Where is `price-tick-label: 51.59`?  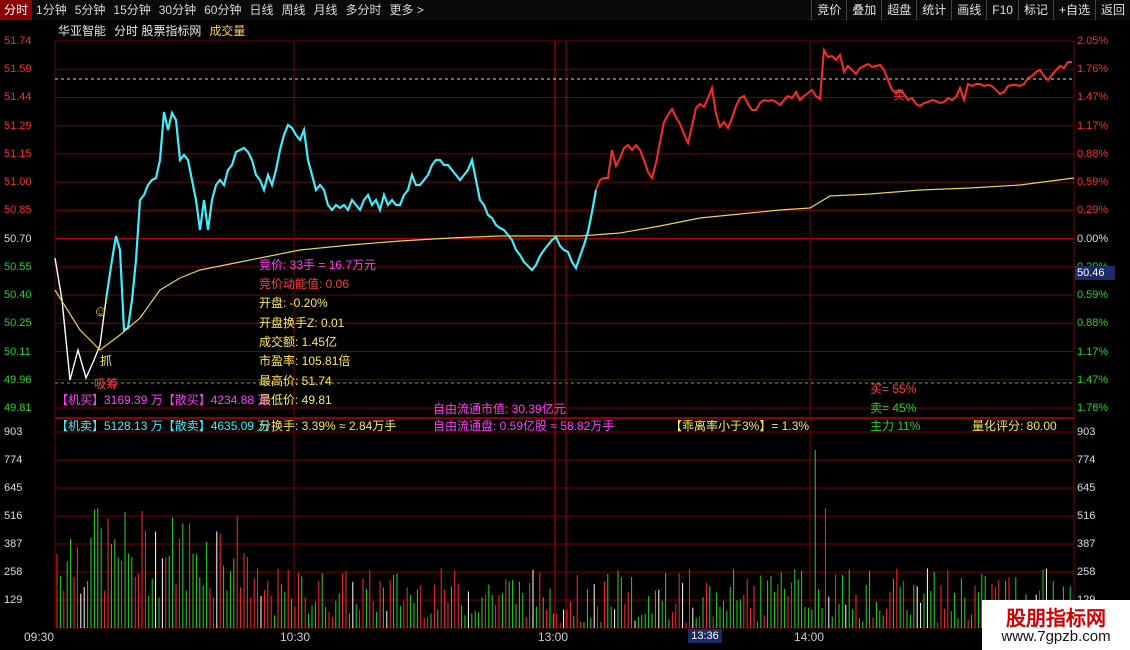
price-tick-label: 51.59 is located at coordinates (18, 69).